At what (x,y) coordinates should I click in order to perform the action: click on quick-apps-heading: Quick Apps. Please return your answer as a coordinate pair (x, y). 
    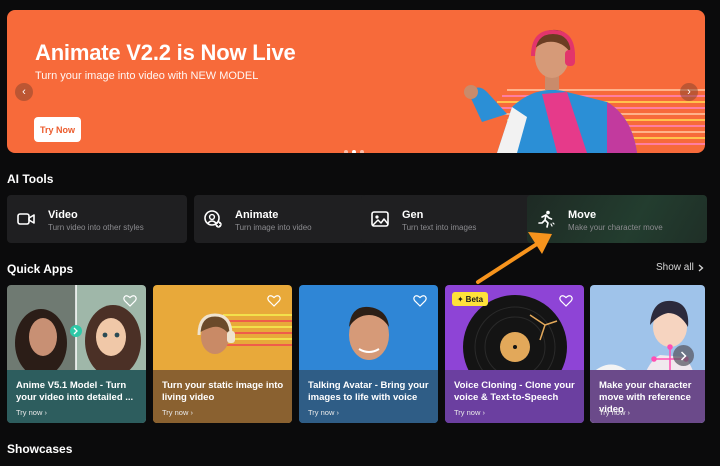
    Looking at the image, I should click on (40, 269).